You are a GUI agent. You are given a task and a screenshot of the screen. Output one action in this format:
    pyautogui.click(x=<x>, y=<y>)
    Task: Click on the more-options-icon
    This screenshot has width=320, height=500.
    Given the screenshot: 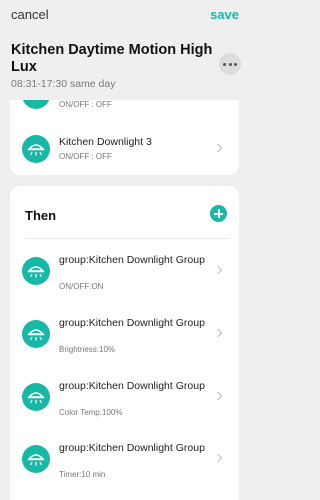 What is the action you would take?
    pyautogui.click(x=230, y=64)
    